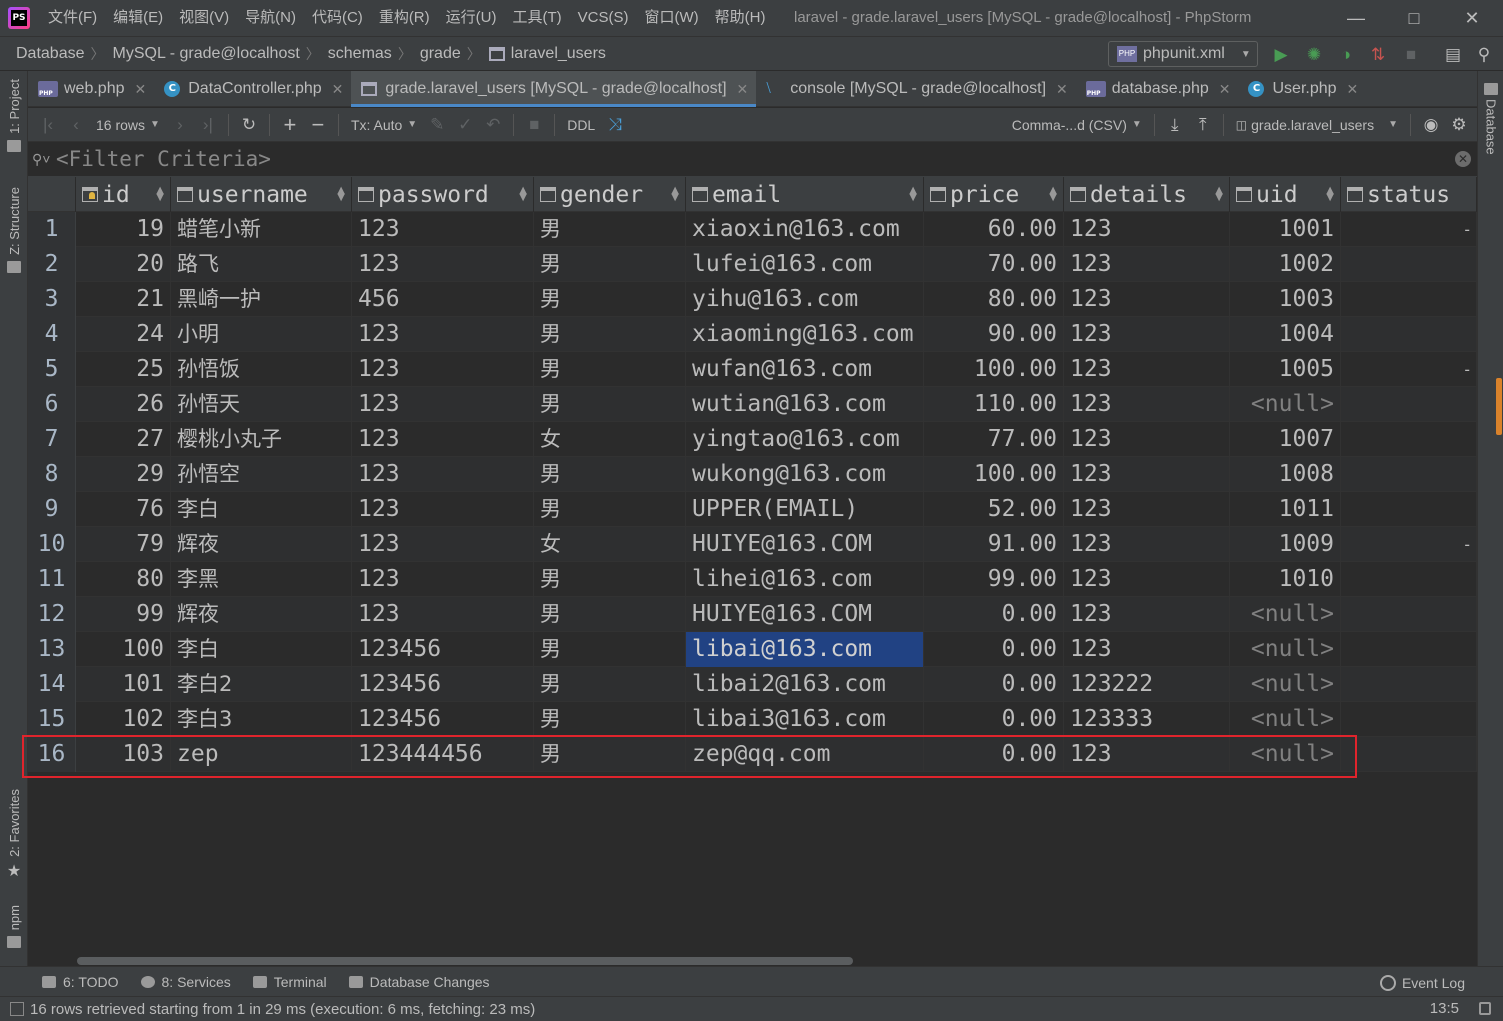 This screenshot has height=1021, width=1503. I want to click on row-number: 15, so click(52, 719).